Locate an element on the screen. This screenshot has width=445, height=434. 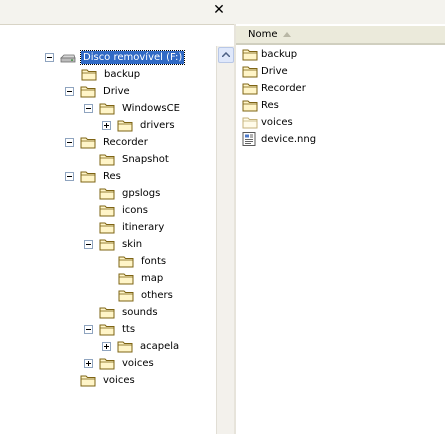
list-item-label: backup is located at coordinates (279, 54).